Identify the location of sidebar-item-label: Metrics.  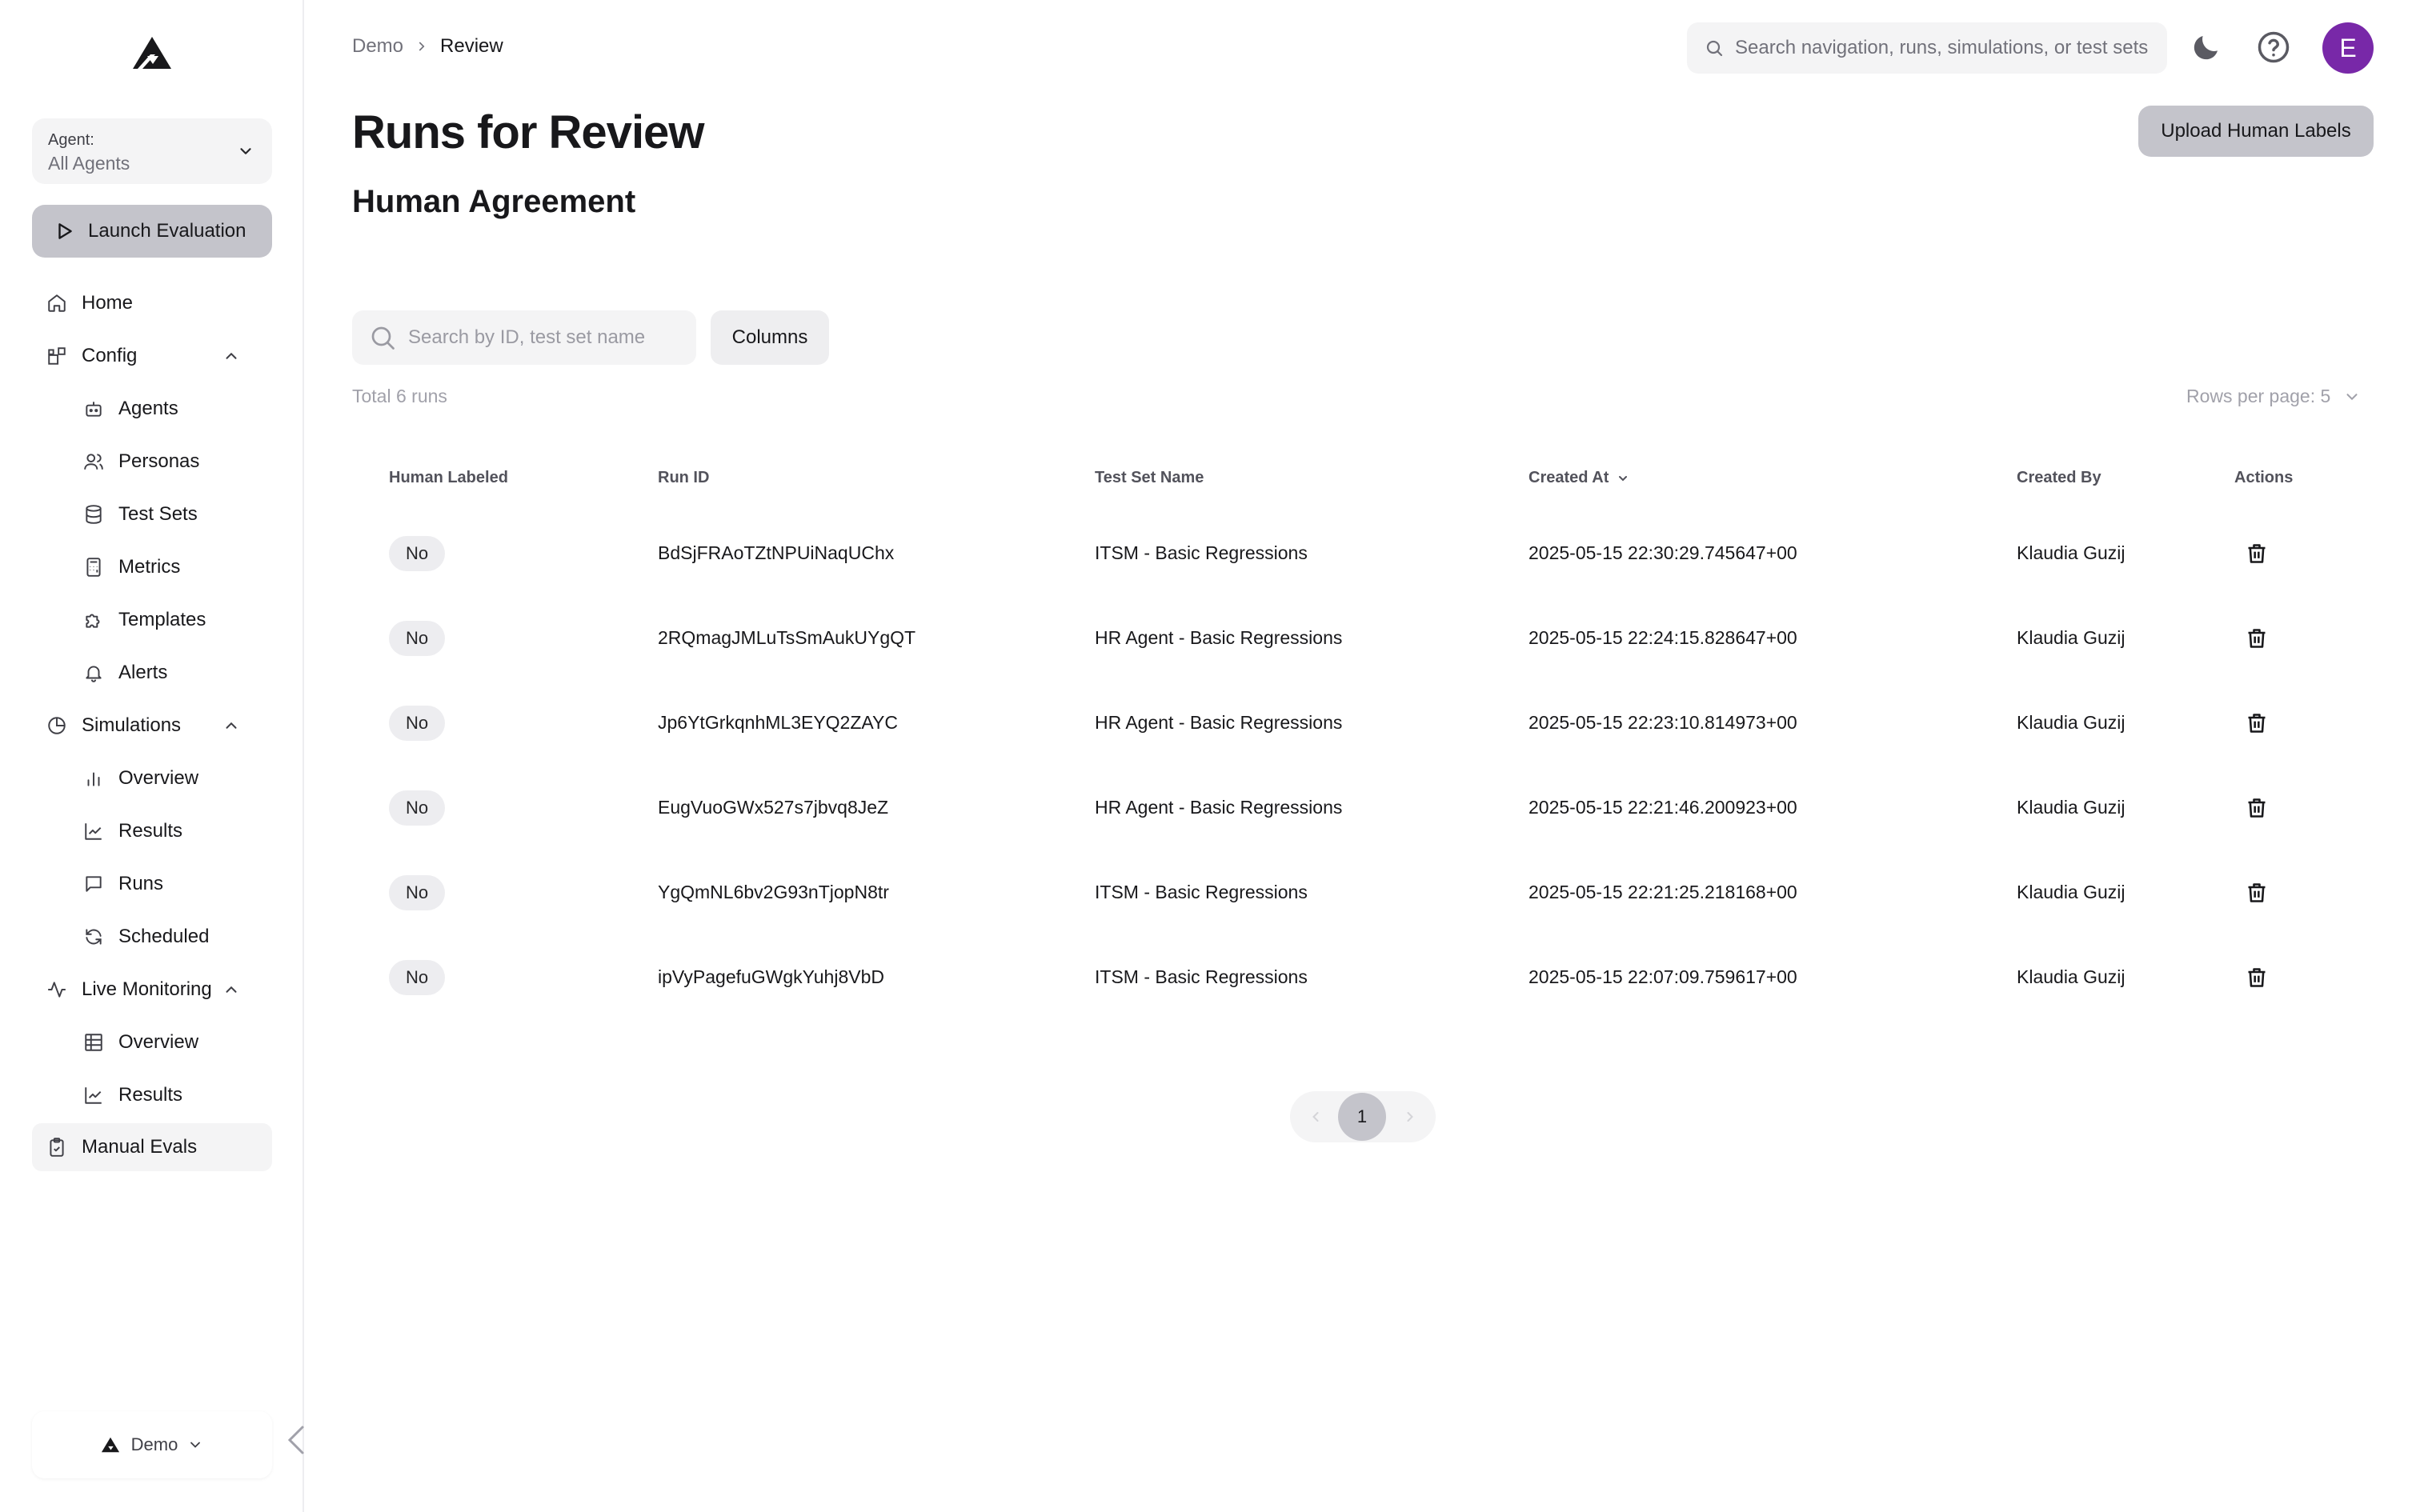
(149, 567).